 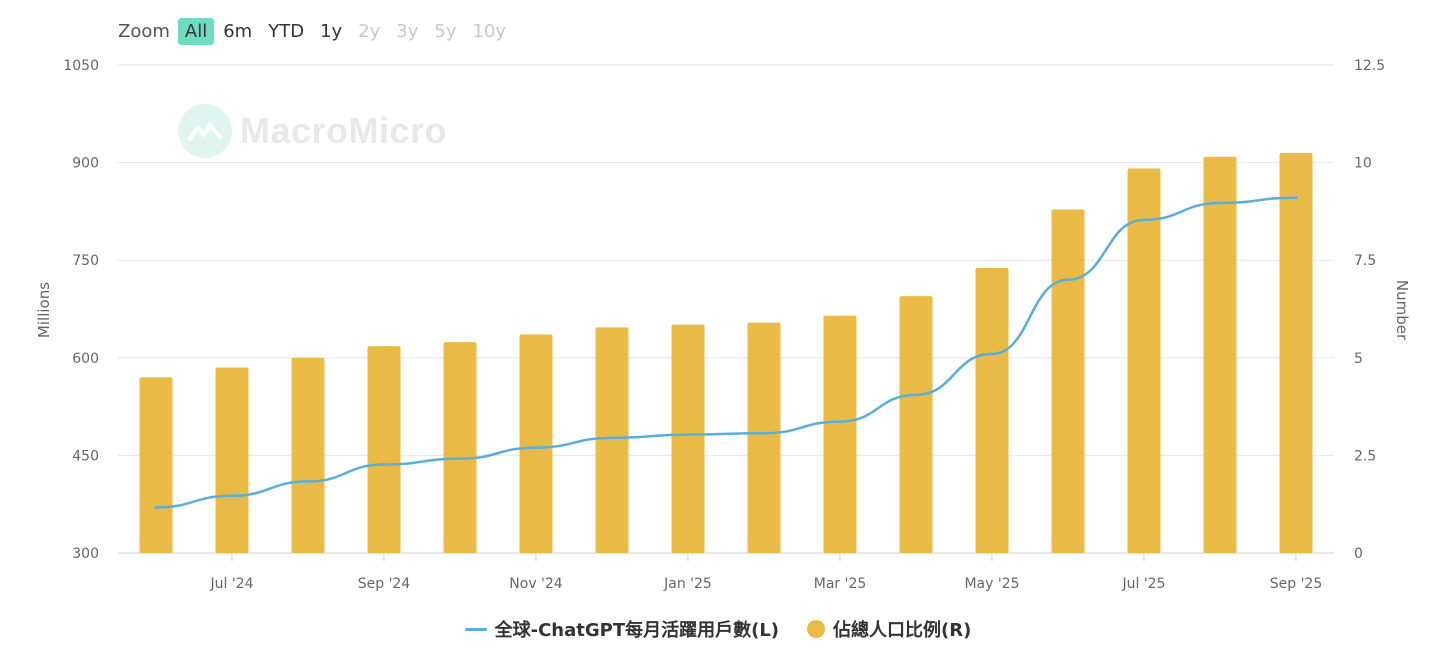 What do you see at coordinates (85, 456) in the screenshot?
I see `left-tick-label: 450` at bounding box center [85, 456].